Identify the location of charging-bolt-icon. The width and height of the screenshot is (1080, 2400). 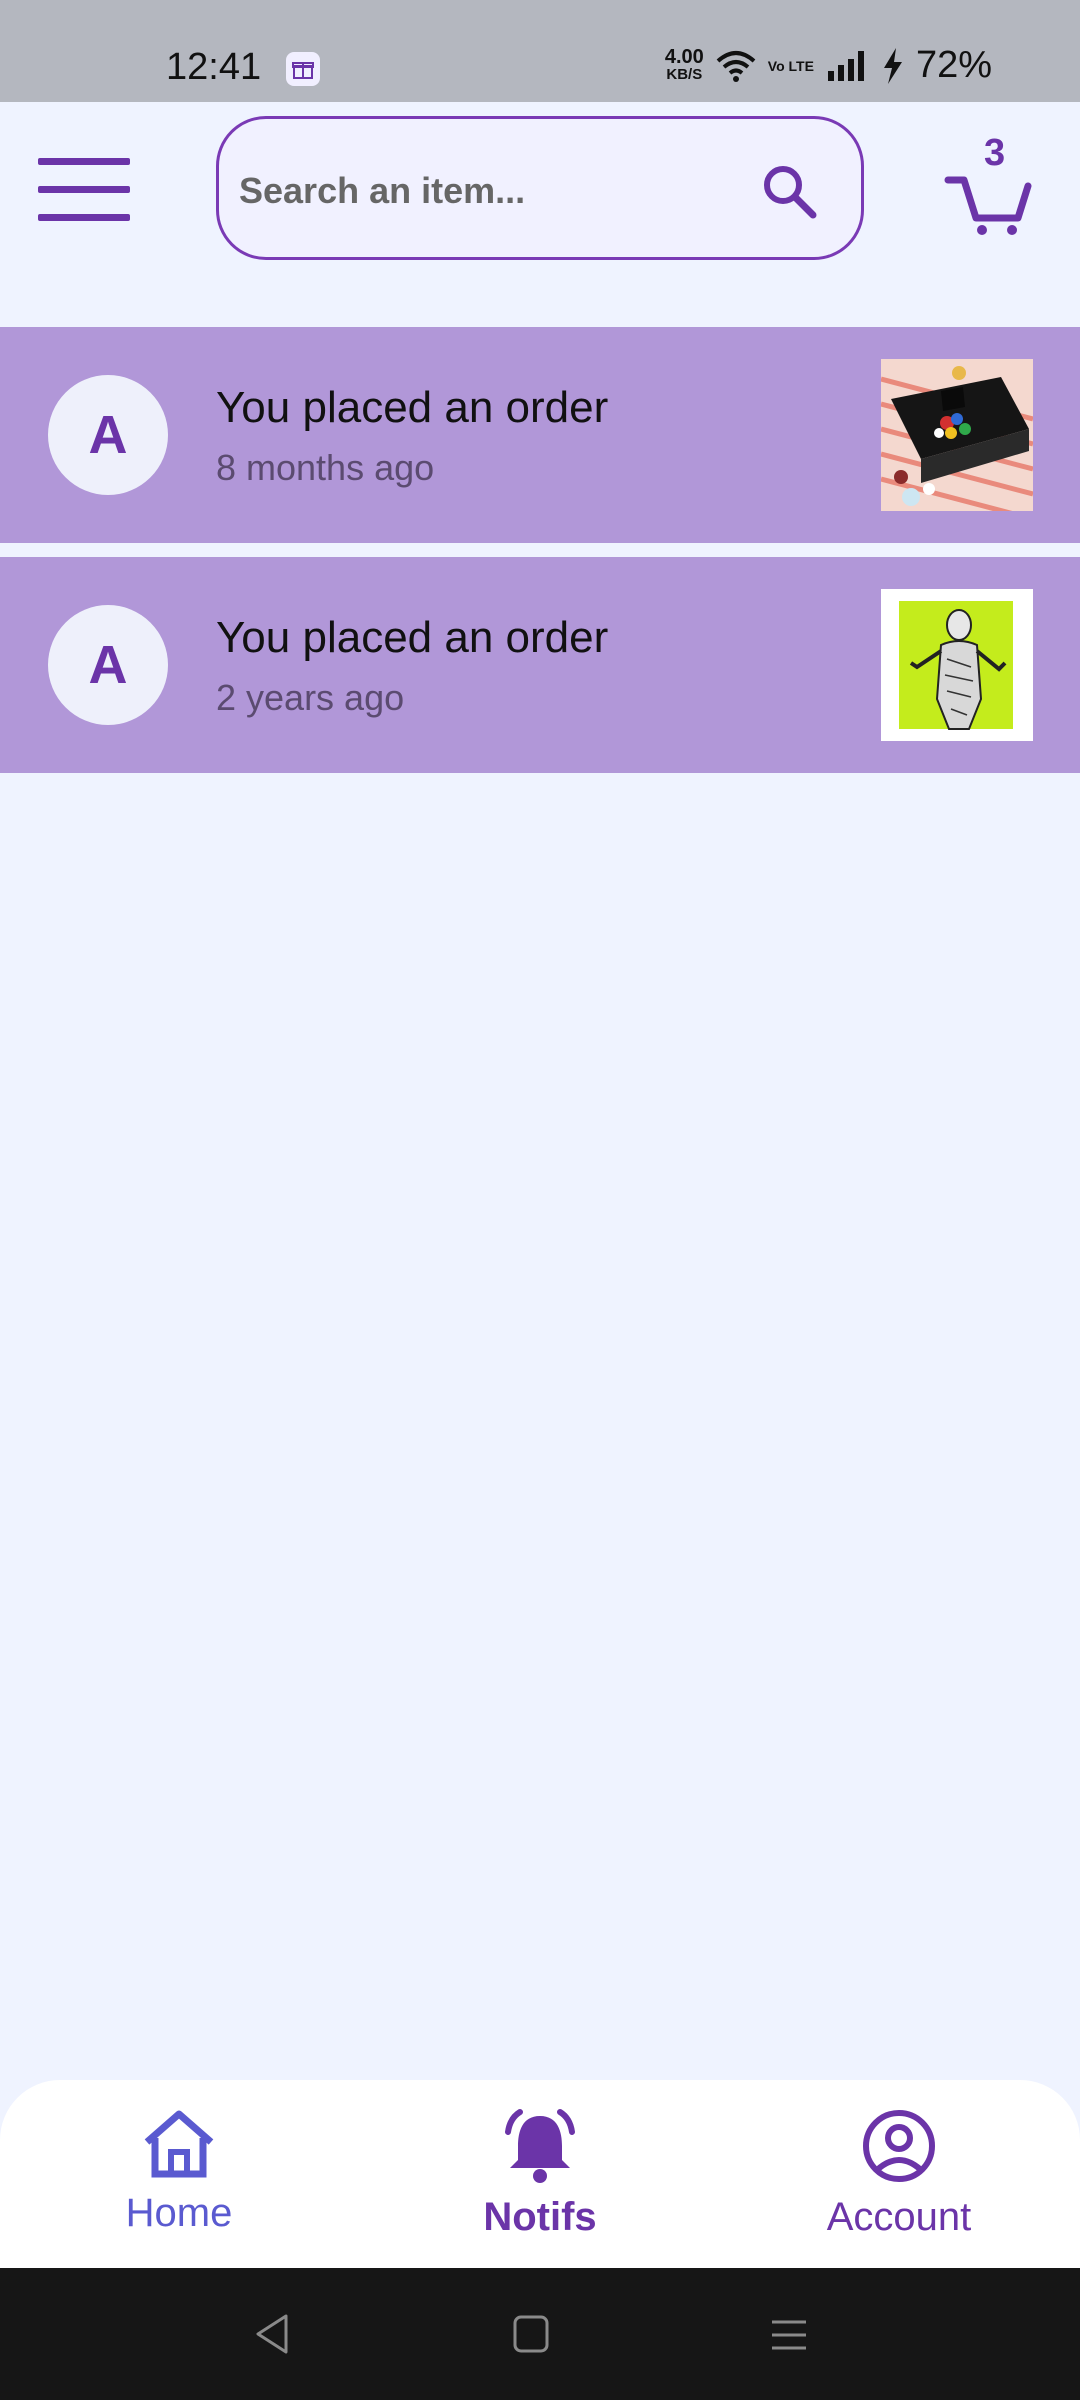
(892, 65).